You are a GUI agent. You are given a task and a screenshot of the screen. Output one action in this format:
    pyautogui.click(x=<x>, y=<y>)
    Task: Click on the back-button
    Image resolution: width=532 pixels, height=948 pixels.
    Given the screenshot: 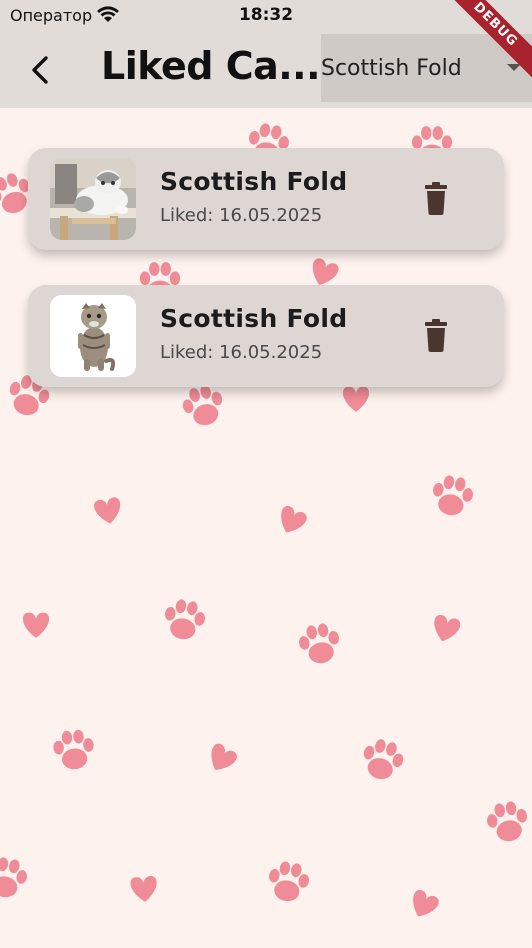 What is the action you would take?
    pyautogui.click(x=42, y=70)
    